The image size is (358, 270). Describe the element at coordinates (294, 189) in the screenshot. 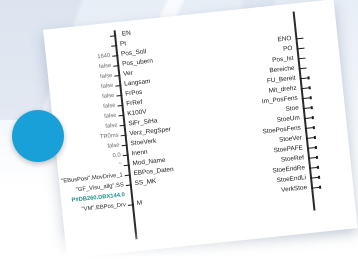

I see `pin-name: VerkStoe` at that location.